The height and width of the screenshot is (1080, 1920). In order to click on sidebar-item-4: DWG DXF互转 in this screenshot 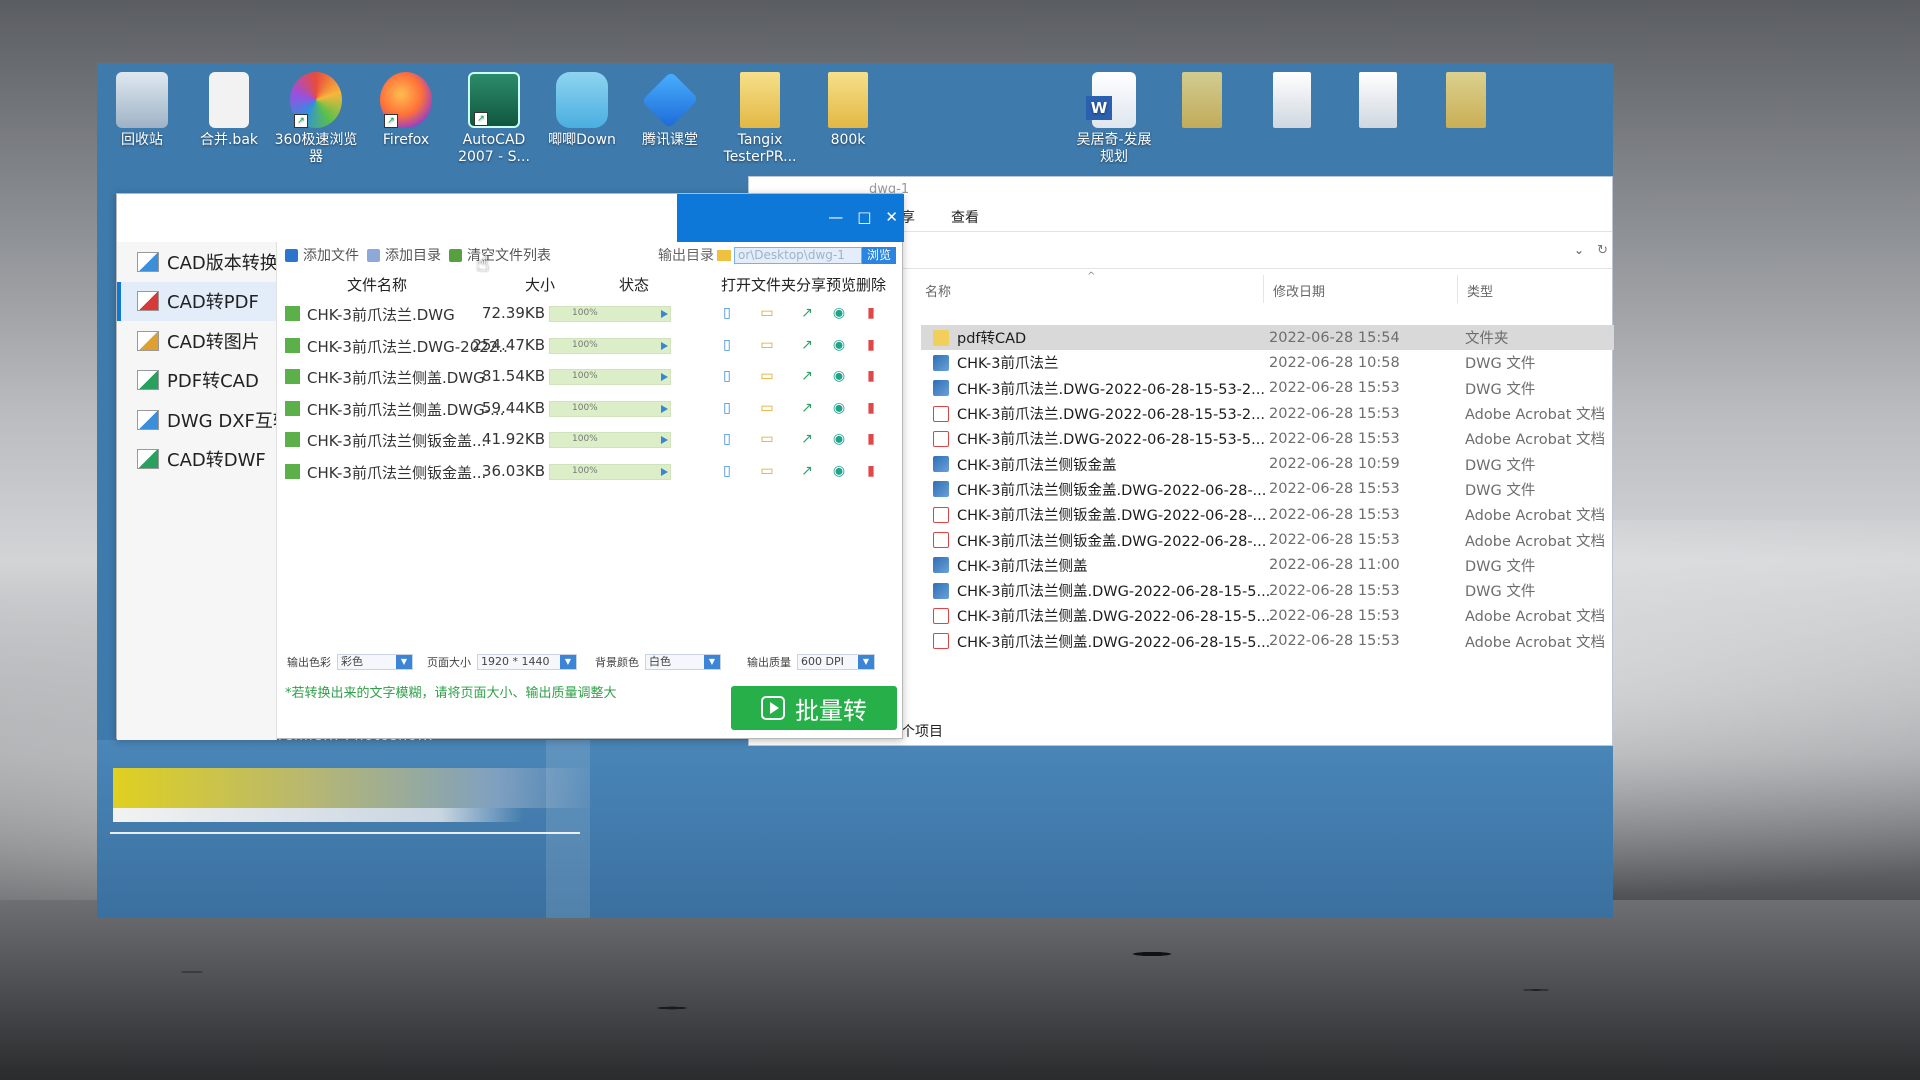, I will do `click(196, 420)`.